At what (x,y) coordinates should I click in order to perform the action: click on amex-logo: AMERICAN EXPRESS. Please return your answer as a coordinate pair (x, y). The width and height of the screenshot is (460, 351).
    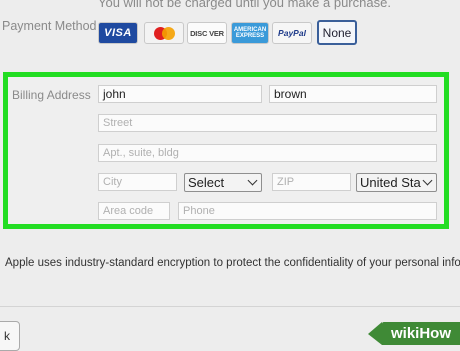
    Looking at the image, I should click on (250, 33).